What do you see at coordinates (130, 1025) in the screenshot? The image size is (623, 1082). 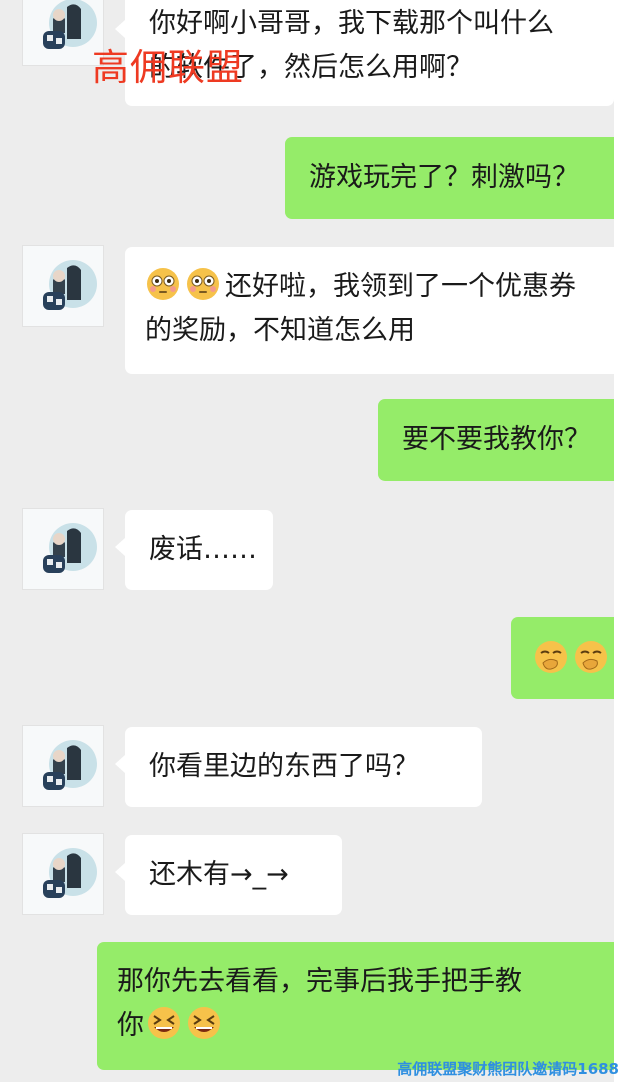 I see `message-text: 你` at bounding box center [130, 1025].